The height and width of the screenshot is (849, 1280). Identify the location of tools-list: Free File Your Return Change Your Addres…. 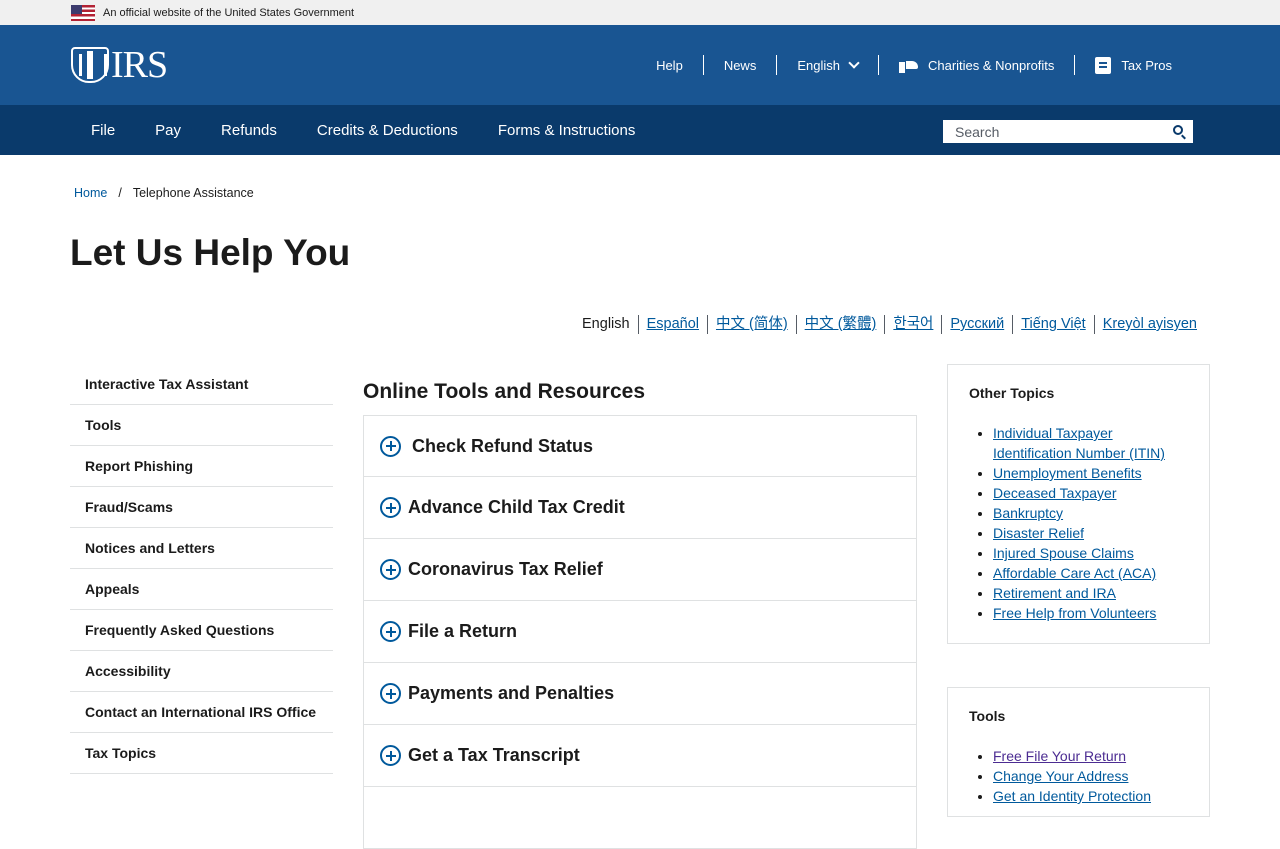
(1079, 776).